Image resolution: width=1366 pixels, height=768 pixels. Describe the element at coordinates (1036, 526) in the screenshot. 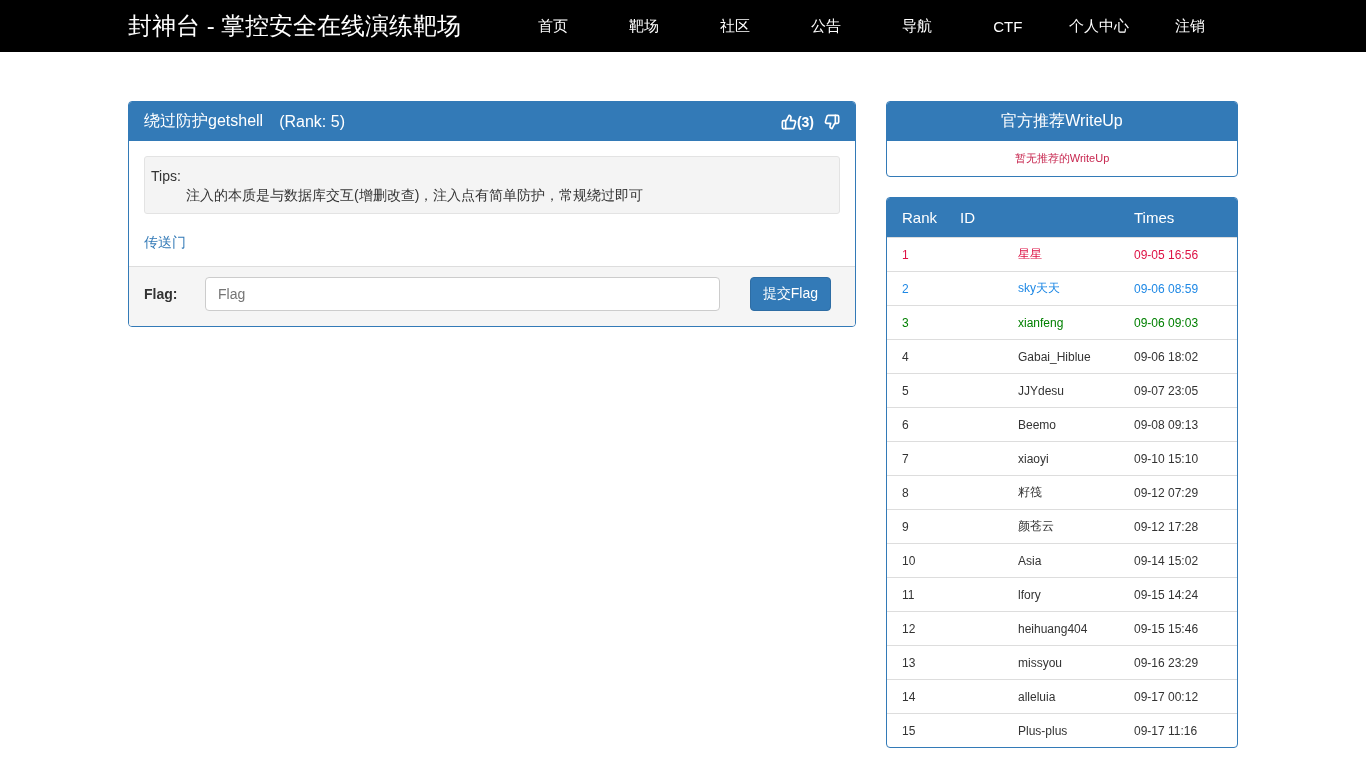

I see `user-id-cell: 颜苍云` at that location.